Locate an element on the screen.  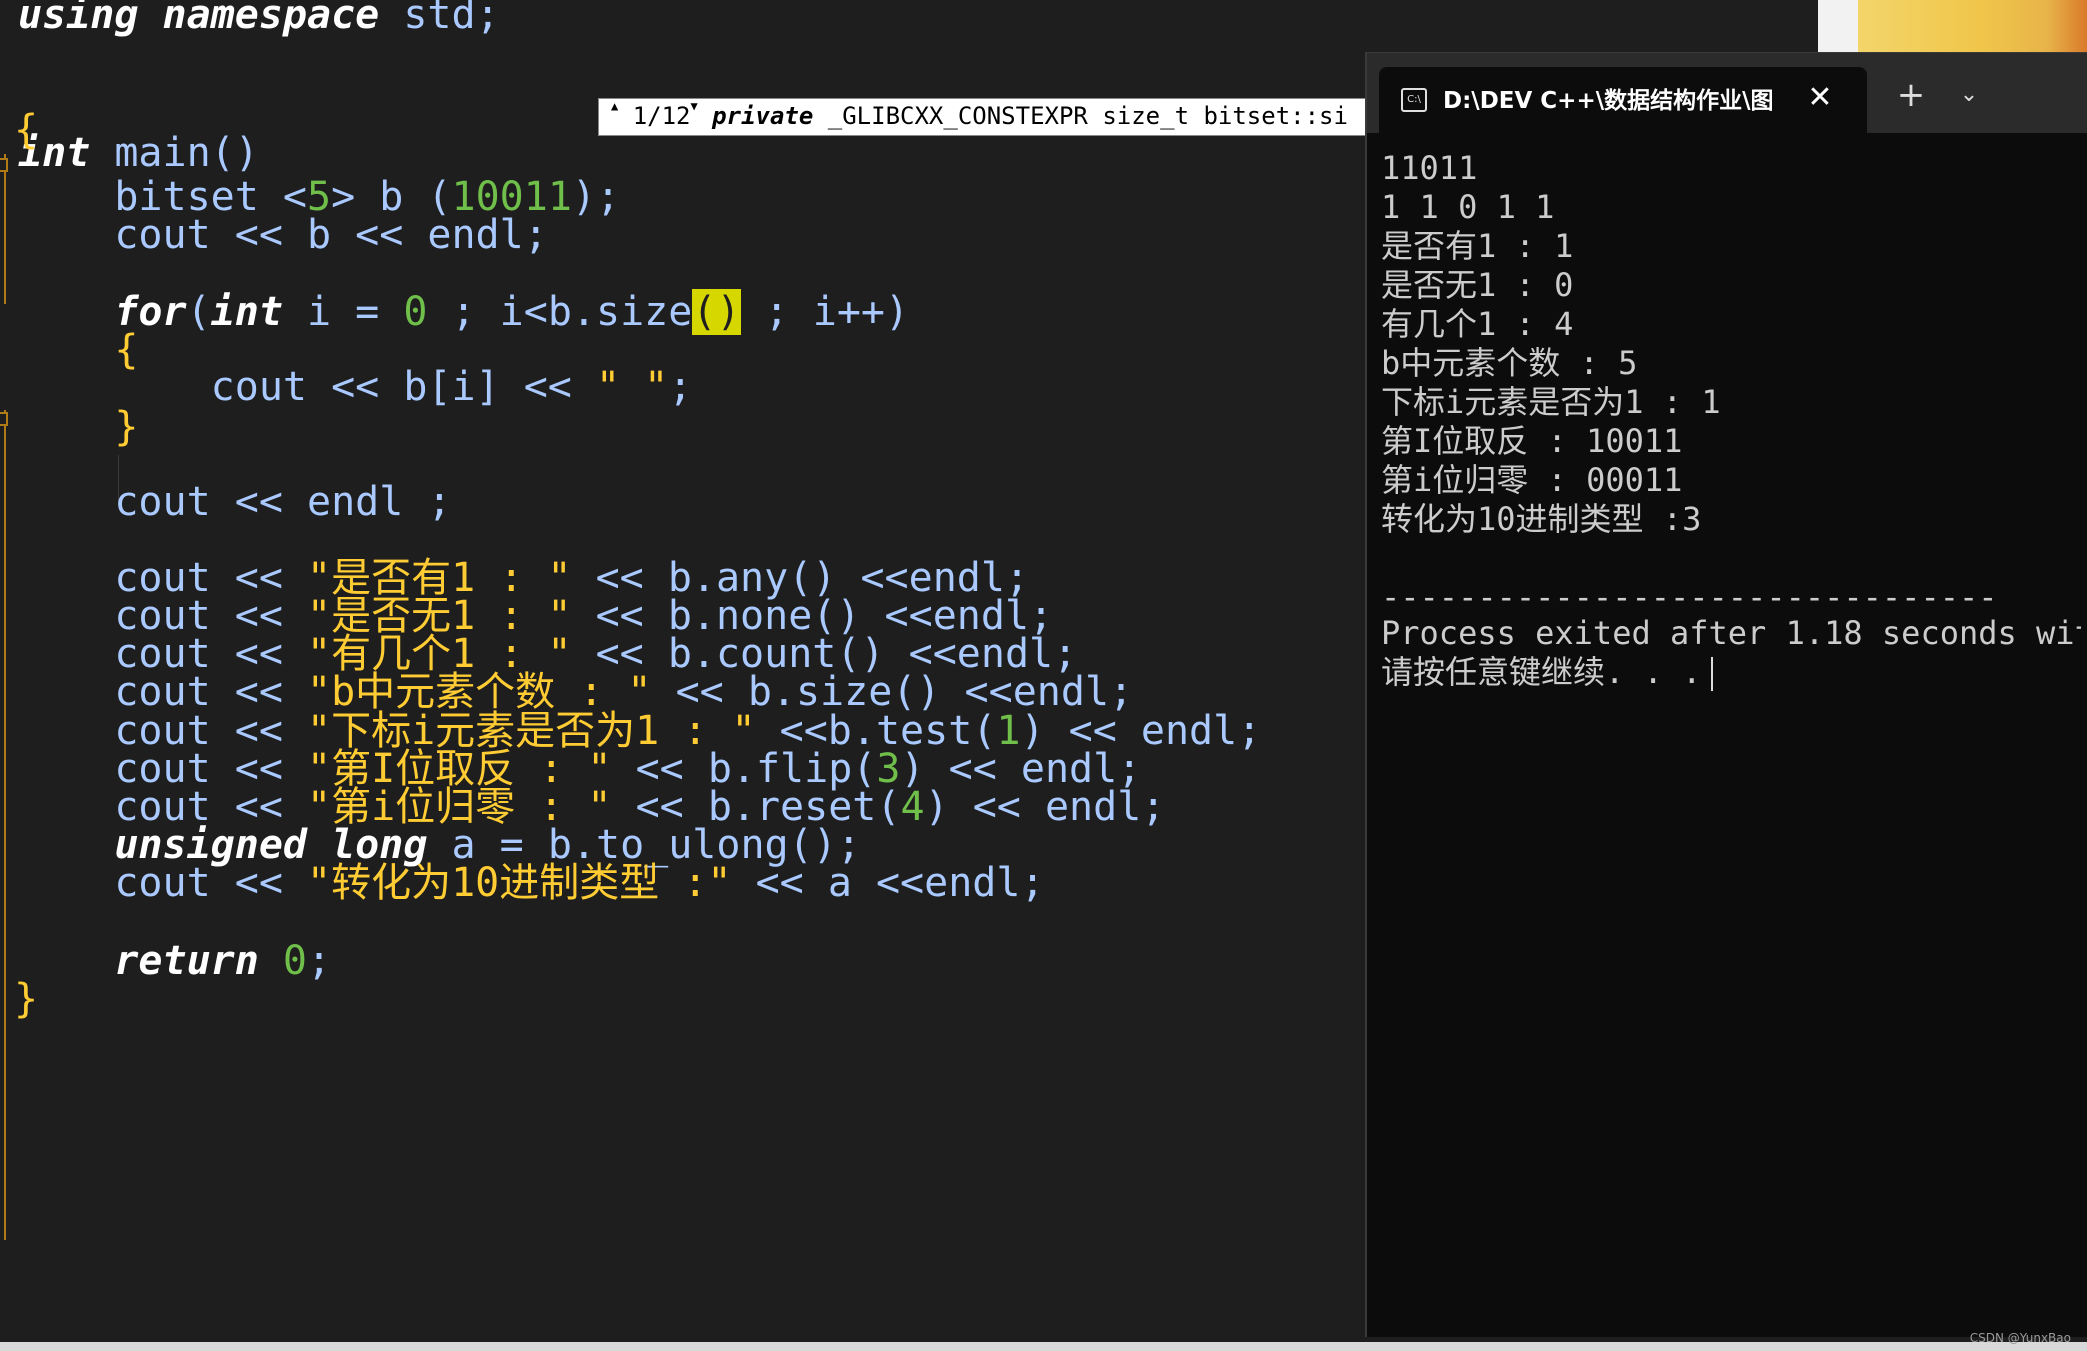
terminal-line: 第I位取反 : 10011 is located at coordinates (1532, 441).